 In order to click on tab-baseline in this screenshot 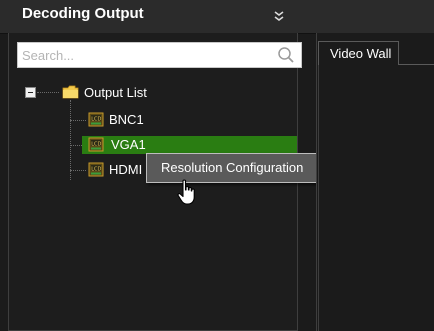, I will do `click(416, 64)`.